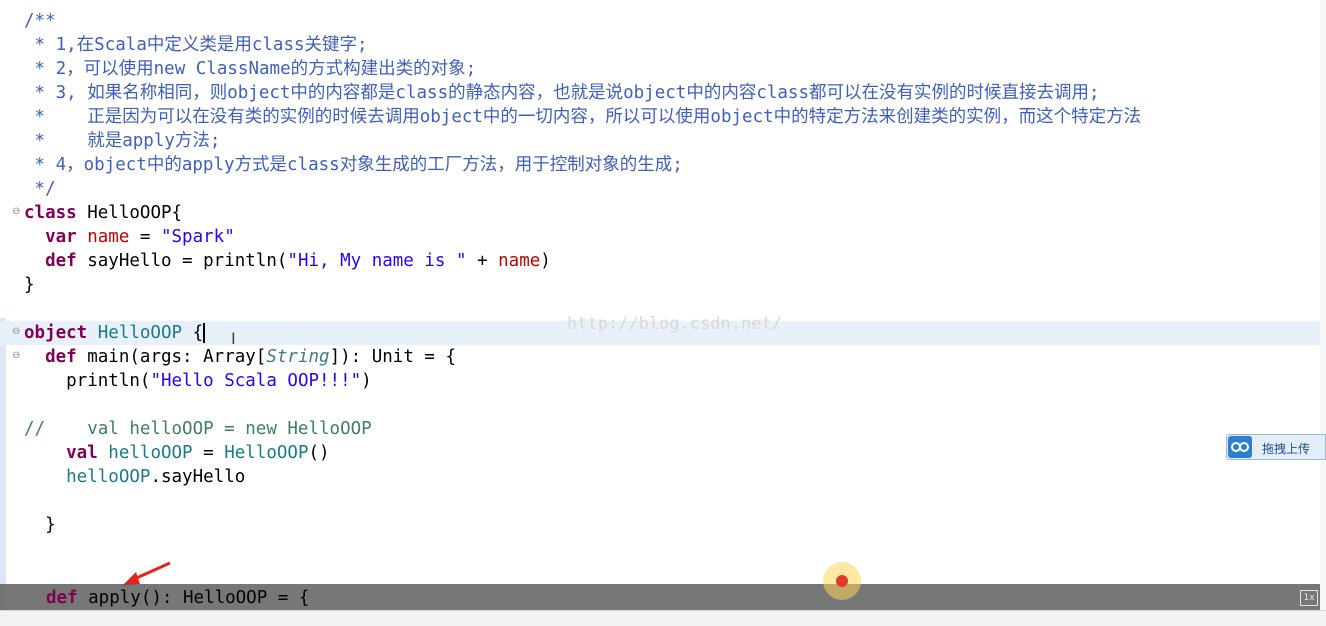 The image size is (1326, 626). What do you see at coordinates (122, 141) in the screenshot?
I see `doc-comment-line-6: * 就是apply方法;` at bounding box center [122, 141].